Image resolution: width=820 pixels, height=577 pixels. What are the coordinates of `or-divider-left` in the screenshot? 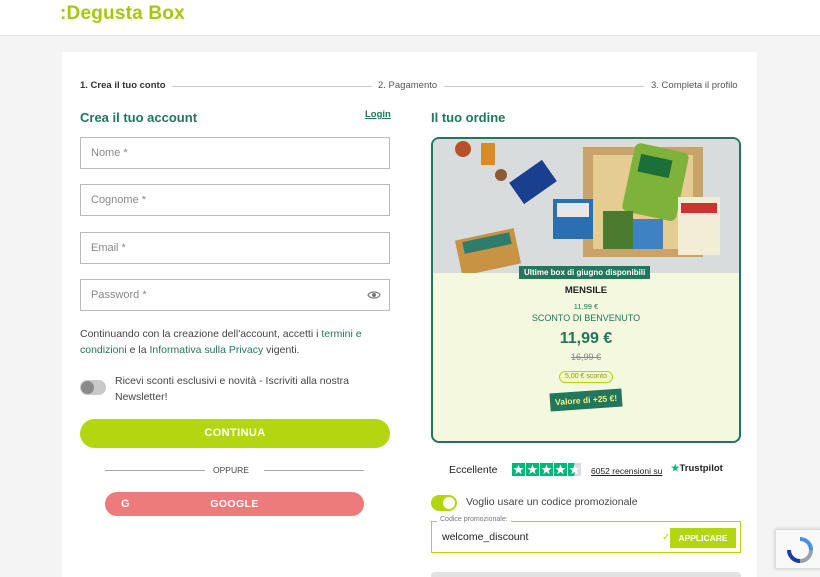 It's located at (155, 470).